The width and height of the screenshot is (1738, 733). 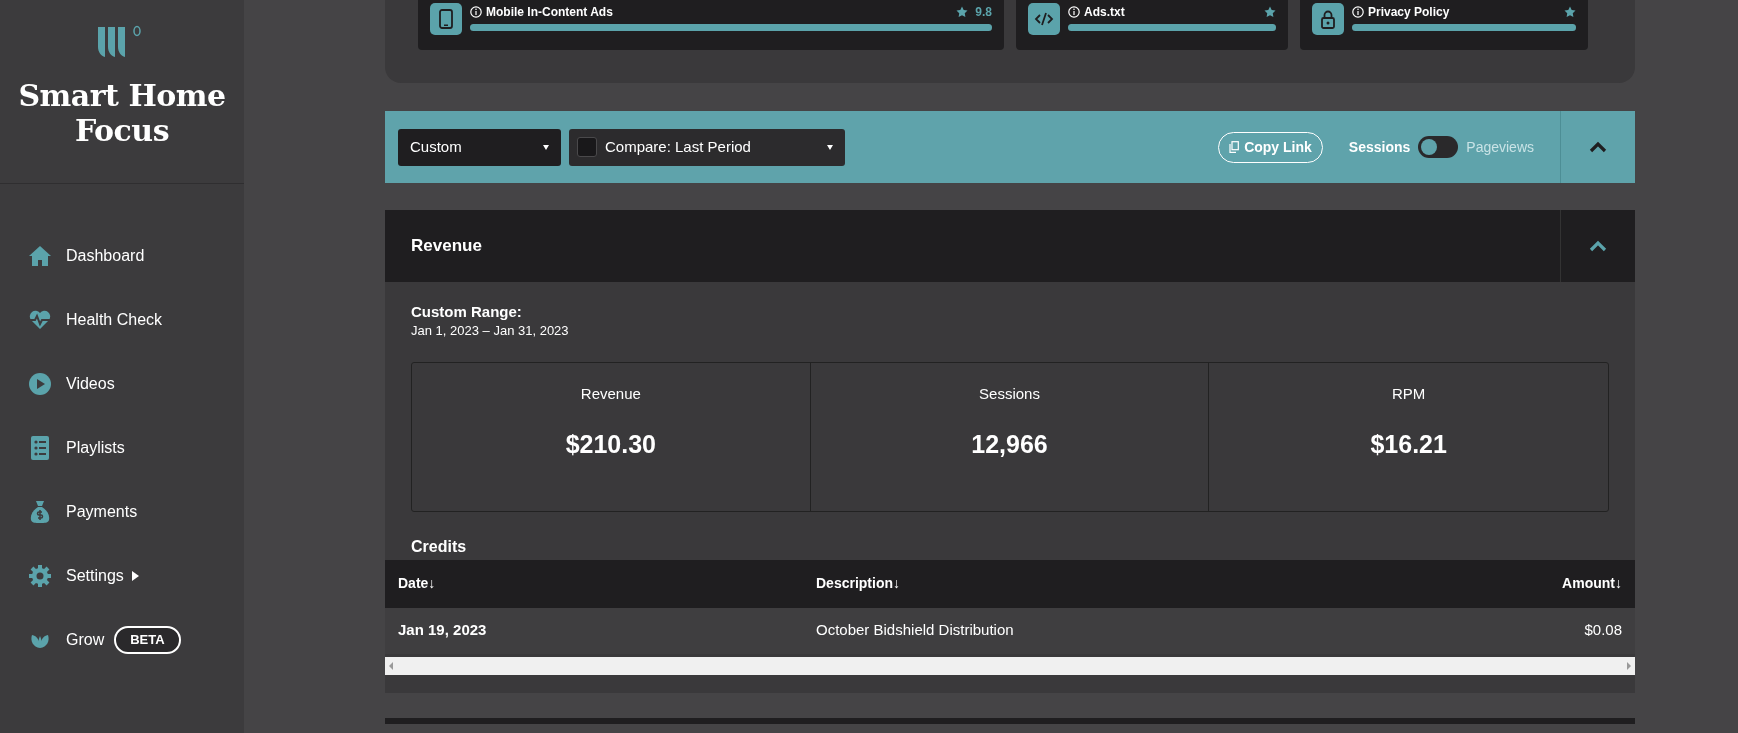 What do you see at coordinates (1438, 147) in the screenshot?
I see `view-toggle` at bounding box center [1438, 147].